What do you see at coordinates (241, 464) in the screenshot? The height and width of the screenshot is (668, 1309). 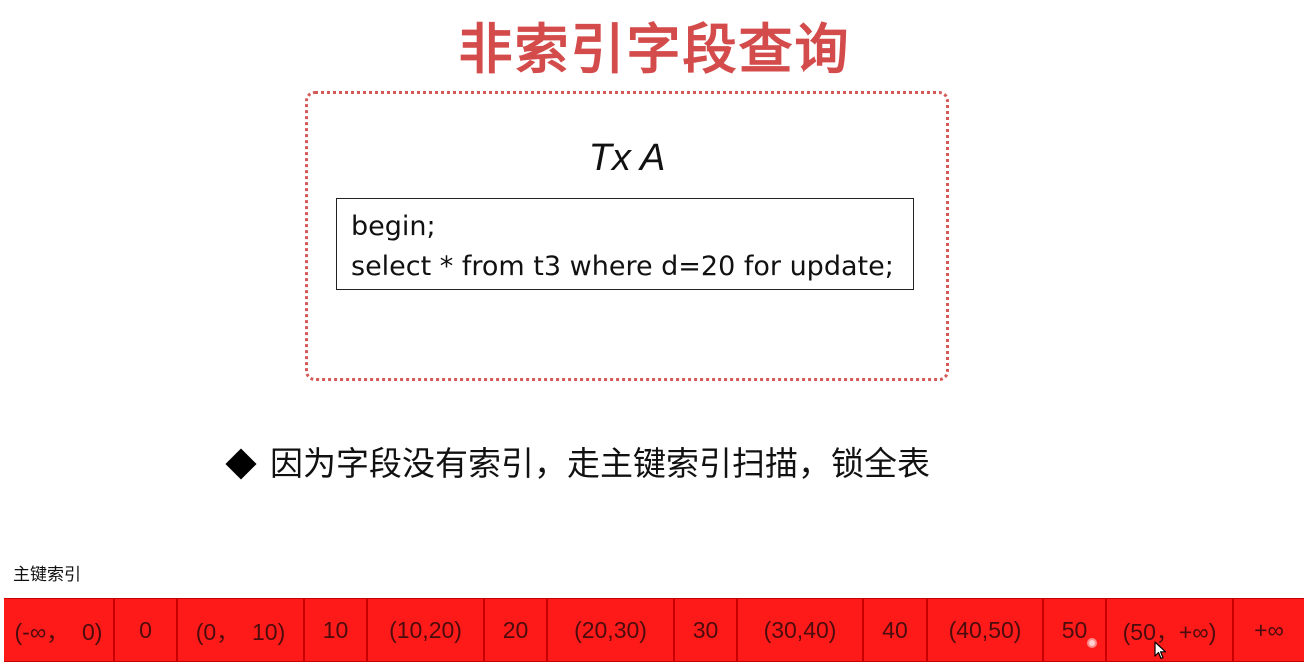 I see `diamond-bullet-icon` at bounding box center [241, 464].